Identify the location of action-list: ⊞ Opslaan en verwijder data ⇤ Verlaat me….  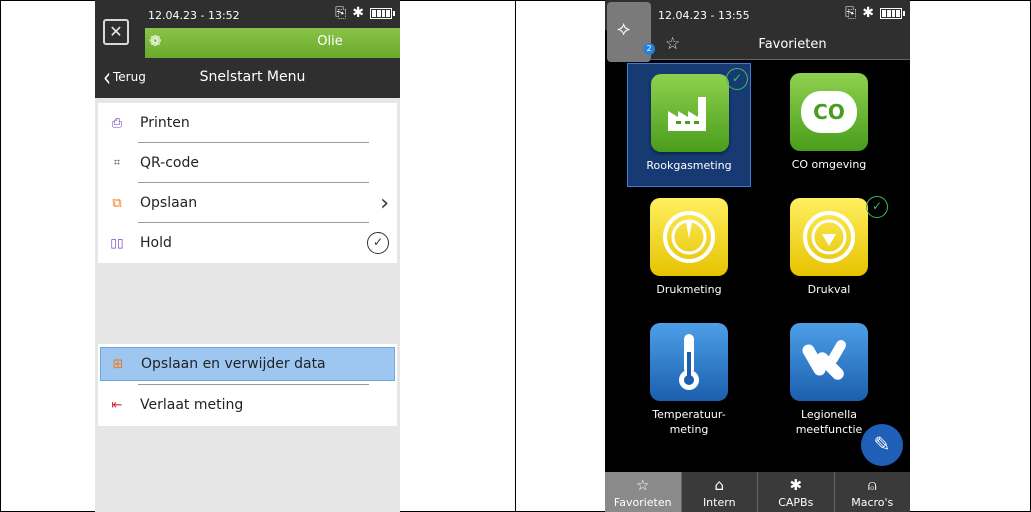
(247, 385).